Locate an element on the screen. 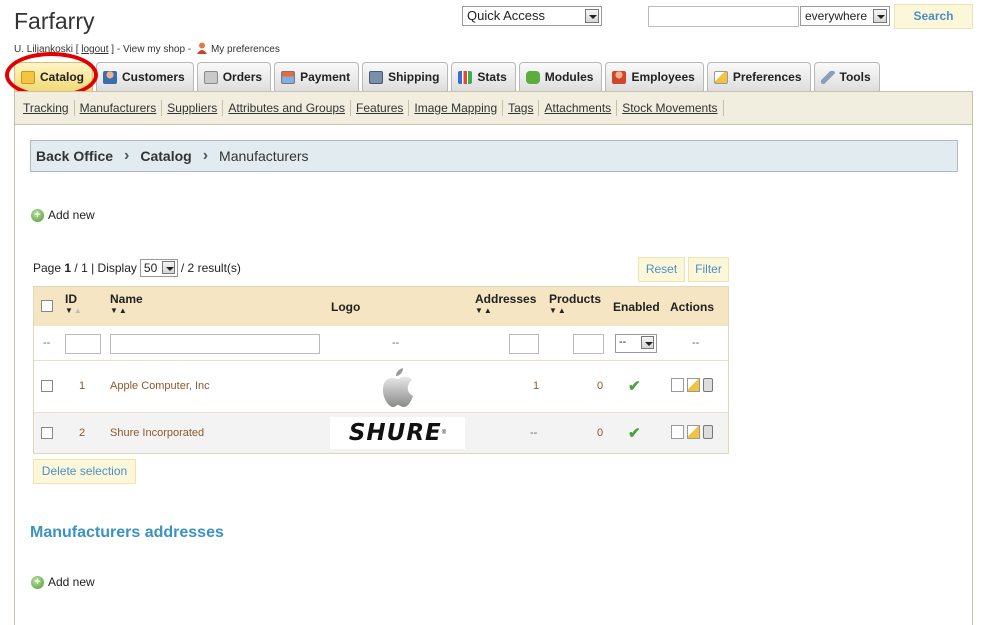 Image resolution: width=986 pixels, height=625 pixels. column-addresses: Addresses ▼▲ is located at coordinates (505, 303).